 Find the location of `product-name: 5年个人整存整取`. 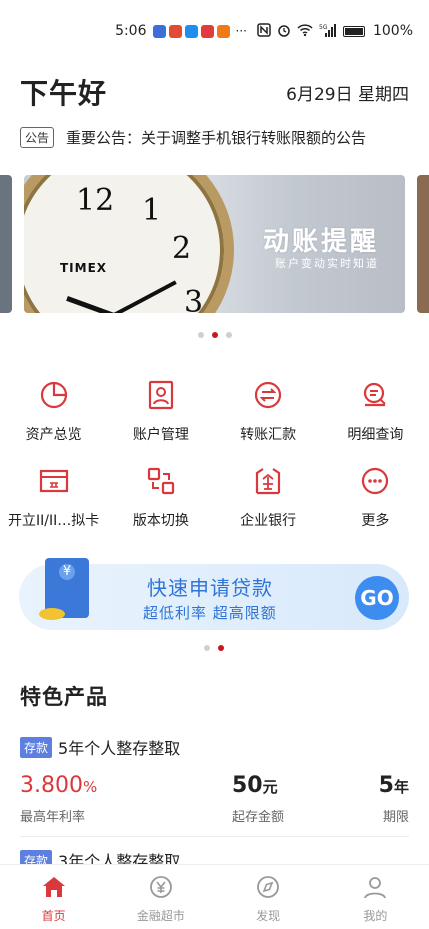

product-name: 5年个人整存整取 is located at coordinates (119, 747).